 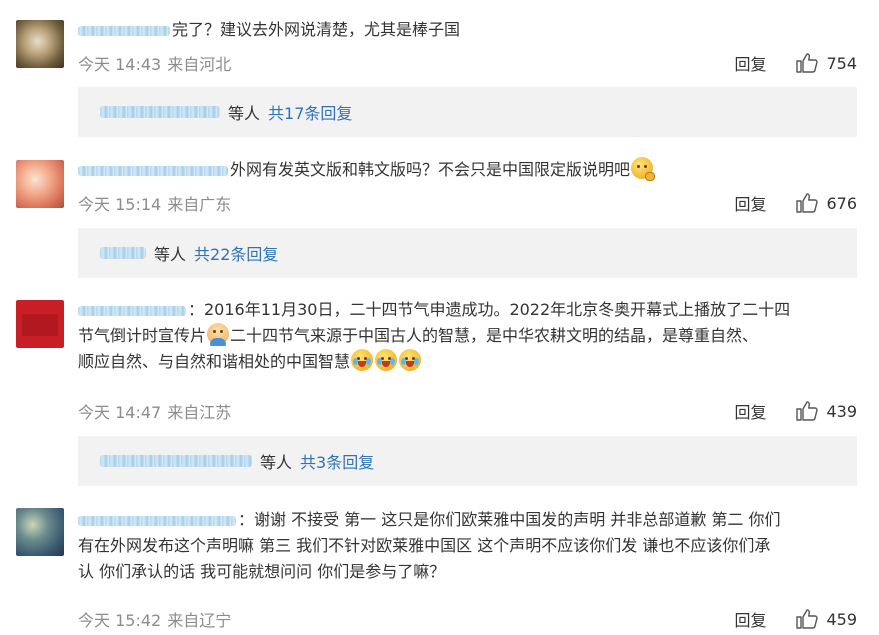 What do you see at coordinates (464, 30) in the screenshot?
I see `comment-body: 完了？建议去外网说清楚，尤其是棒子国` at bounding box center [464, 30].